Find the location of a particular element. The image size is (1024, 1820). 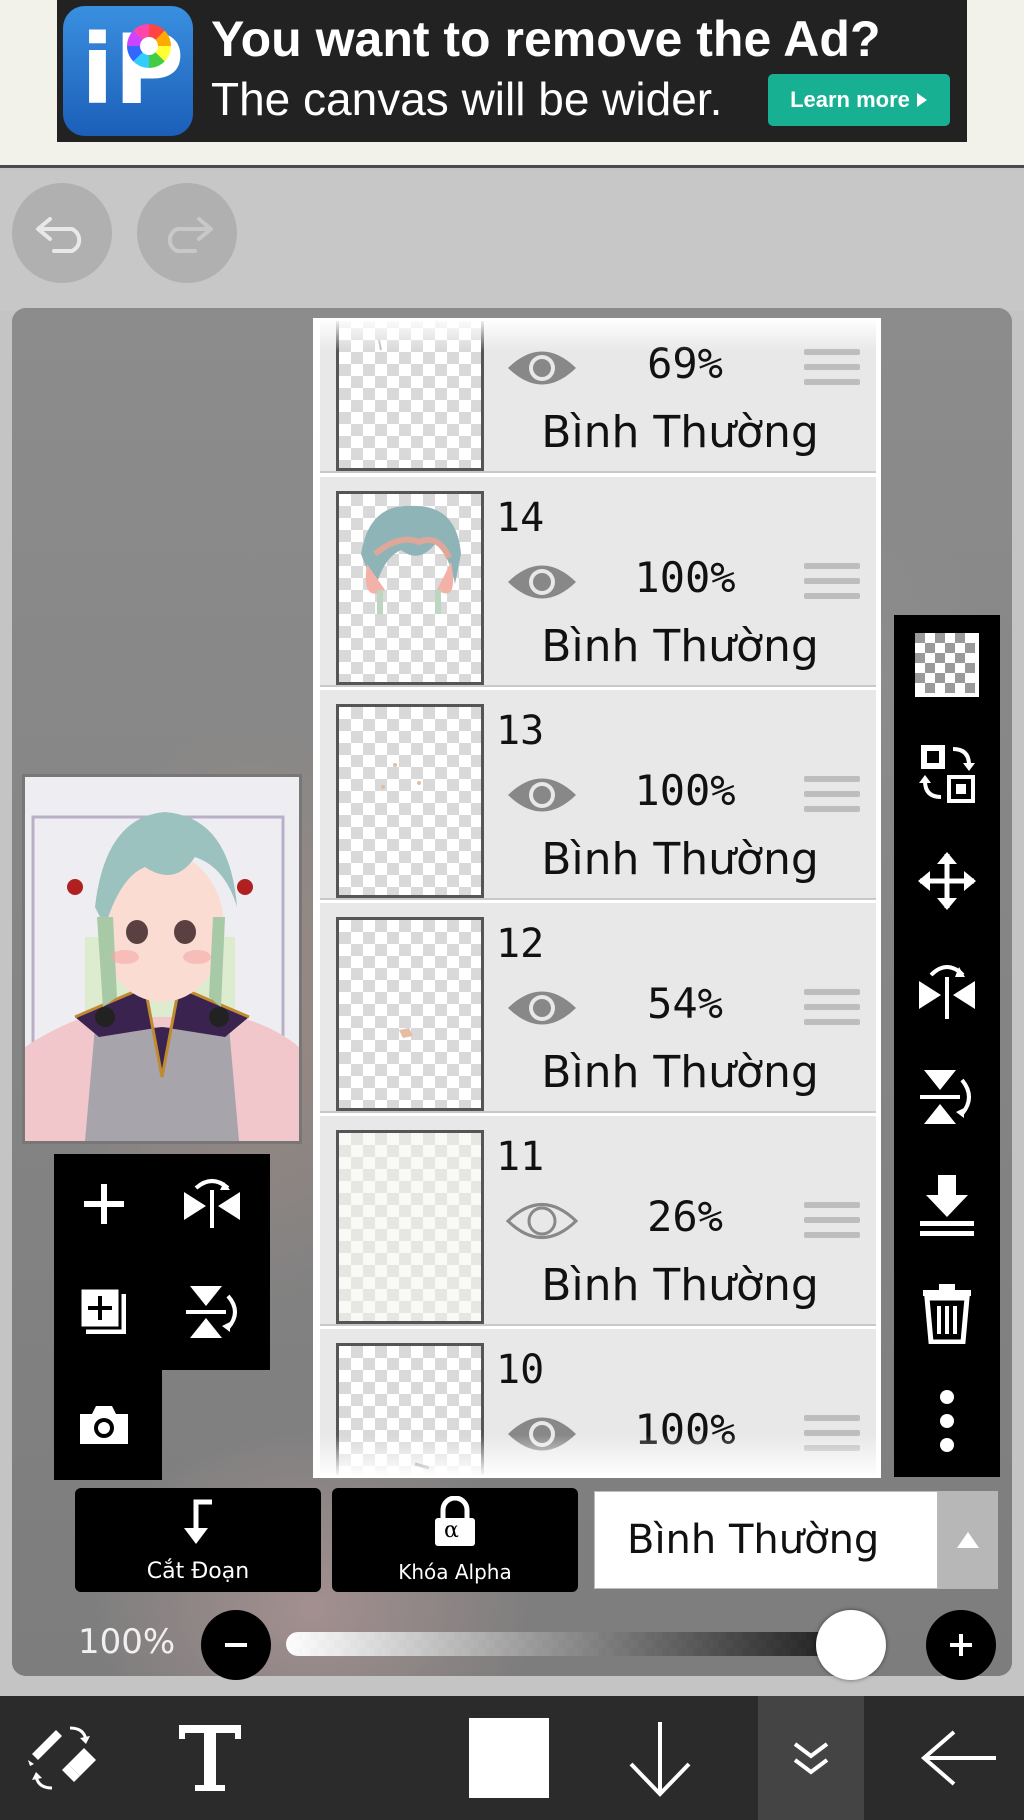

layer-swap-button is located at coordinates (947, 773).